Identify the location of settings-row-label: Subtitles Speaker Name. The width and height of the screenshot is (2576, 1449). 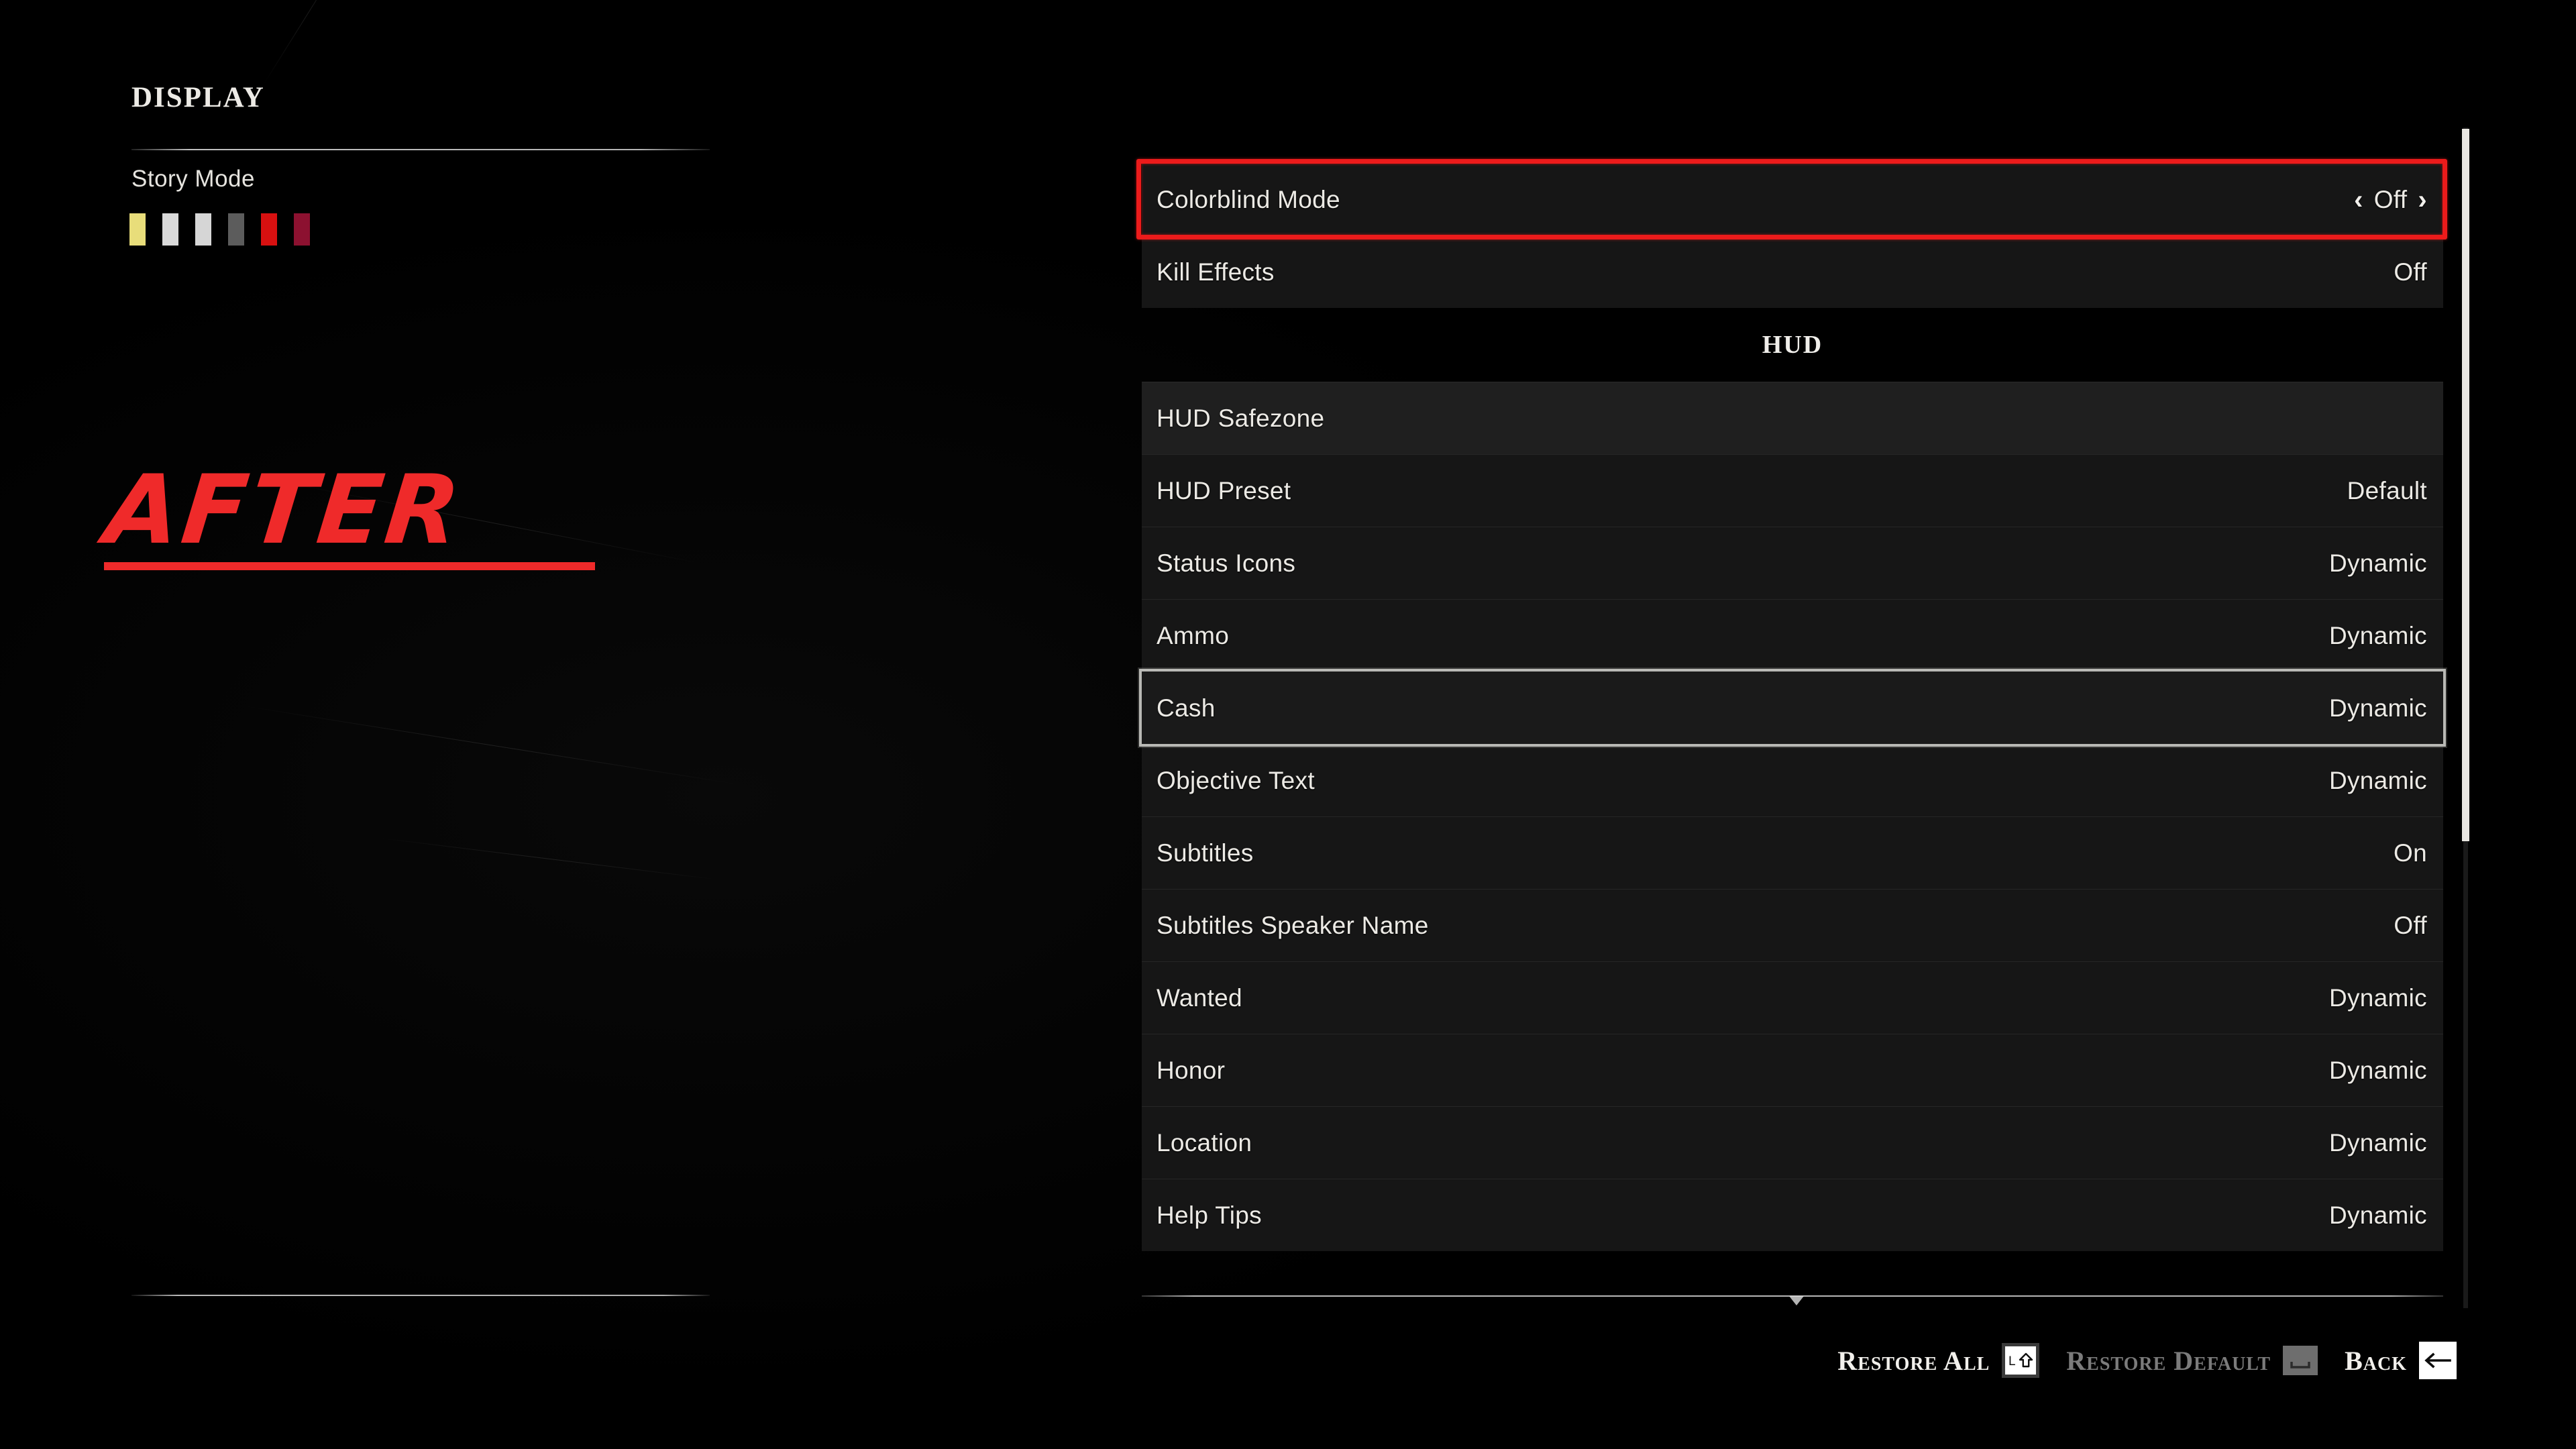
(1293, 925).